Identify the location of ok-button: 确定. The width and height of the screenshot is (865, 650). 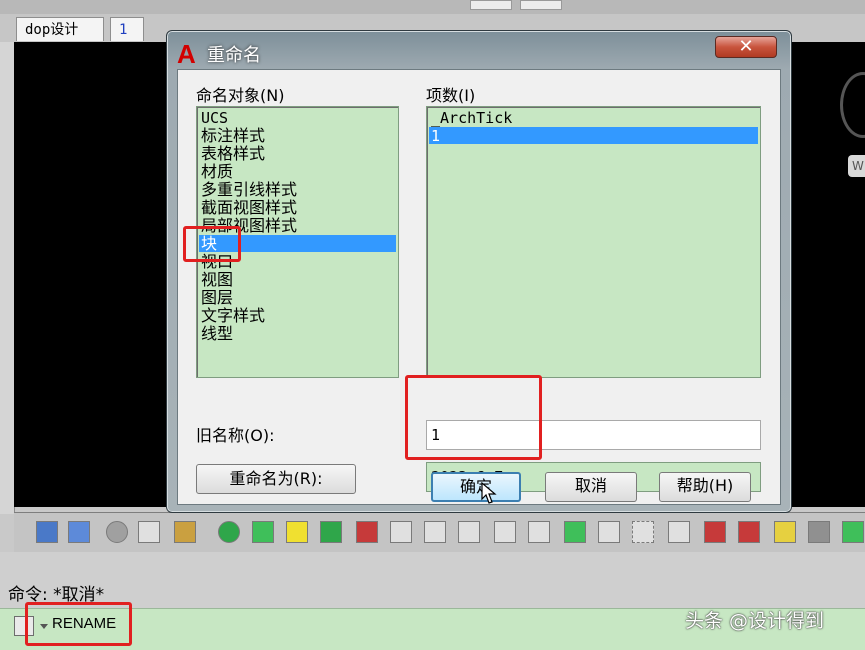
(476, 487).